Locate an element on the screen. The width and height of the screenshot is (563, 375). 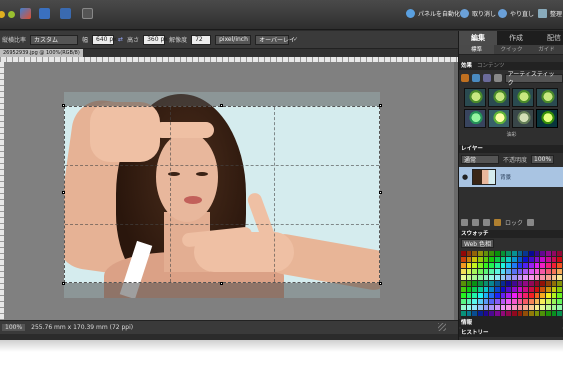
tab-share: 配信 is located at coordinates (549, 38).